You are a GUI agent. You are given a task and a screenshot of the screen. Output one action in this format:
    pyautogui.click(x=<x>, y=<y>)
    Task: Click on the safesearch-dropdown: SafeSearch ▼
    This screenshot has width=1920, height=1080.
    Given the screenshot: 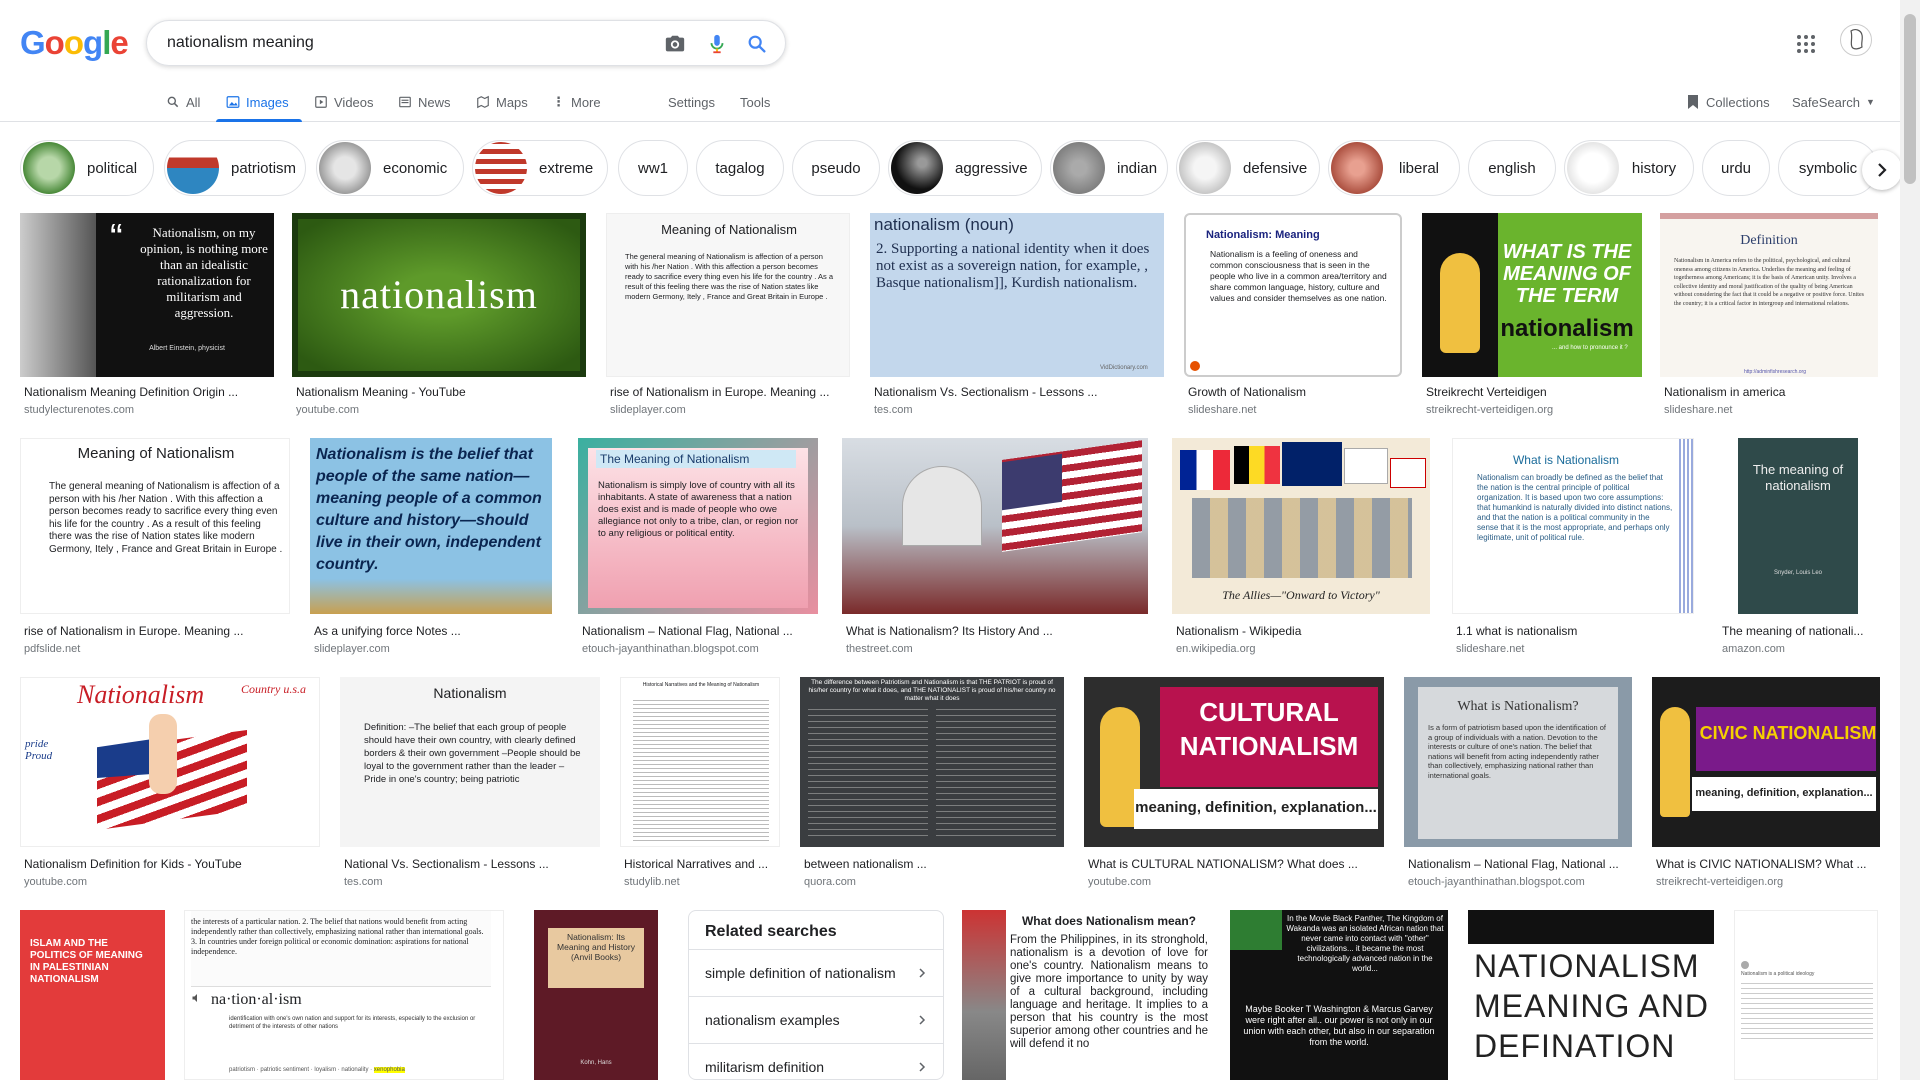 What is the action you would take?
    pyautogui.click(x=1833, y=102)
    